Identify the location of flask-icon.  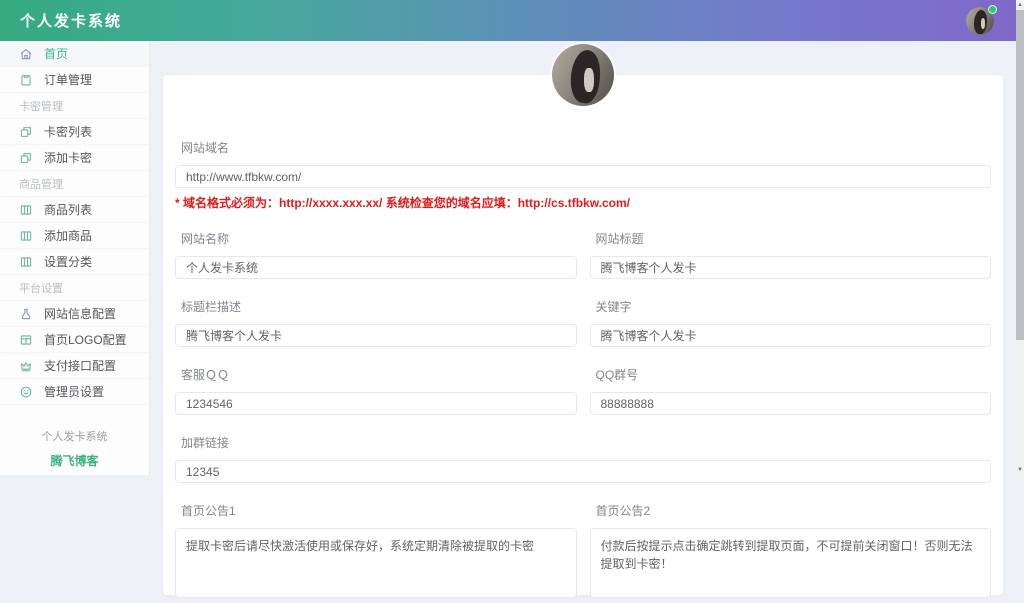
(26, 314).